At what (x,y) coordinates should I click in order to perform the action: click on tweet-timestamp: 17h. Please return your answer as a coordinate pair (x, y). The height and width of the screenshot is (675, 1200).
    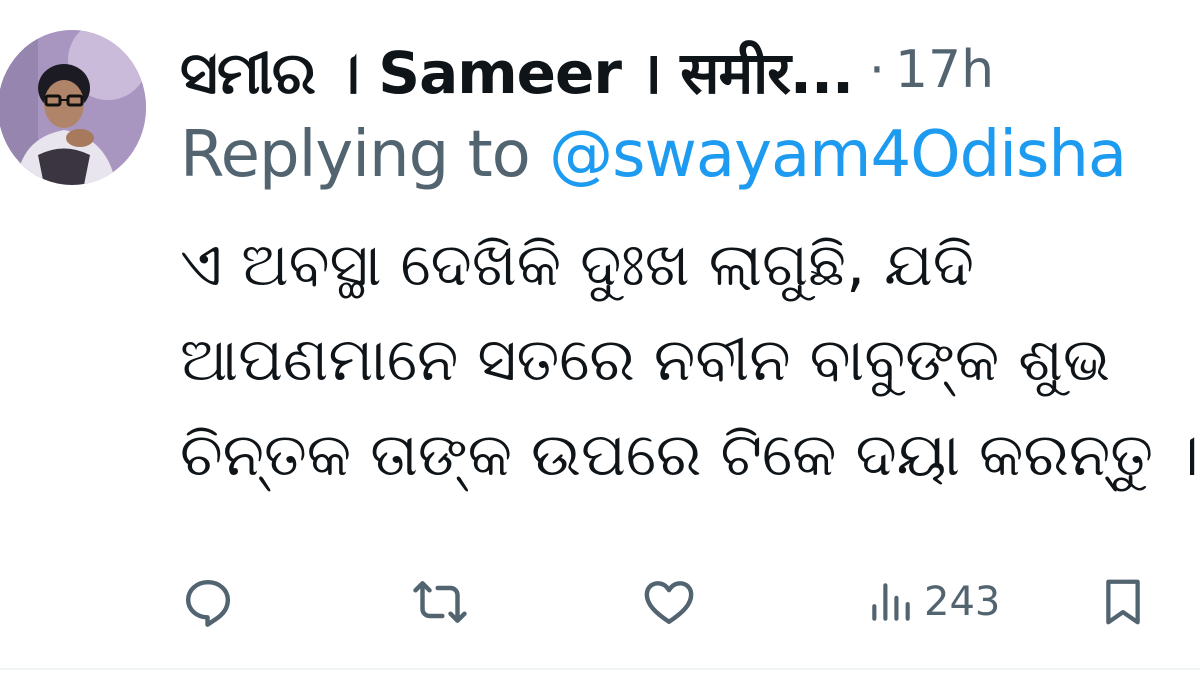
    Looking at the image, I should click on (944, 70).